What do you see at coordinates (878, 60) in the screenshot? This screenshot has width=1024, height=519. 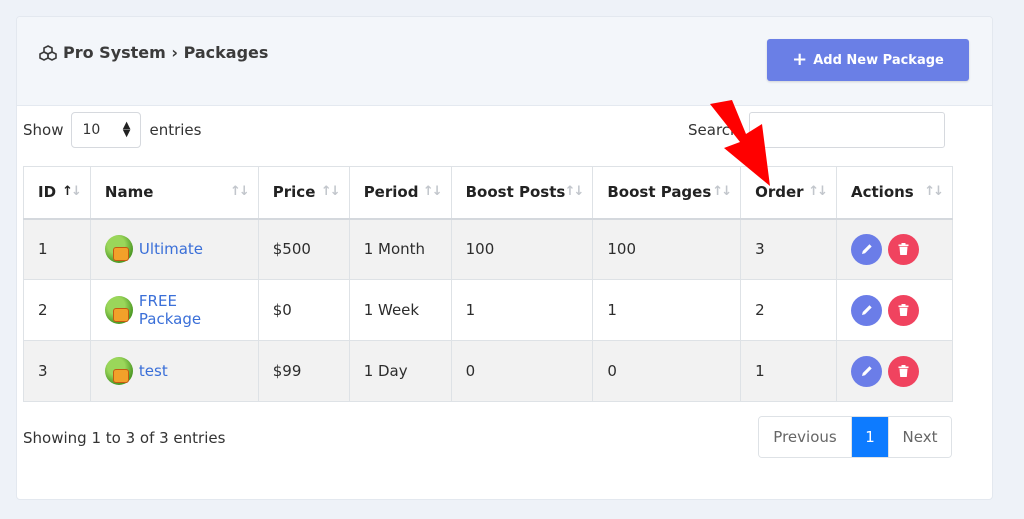 I see `add-package-label: Add New Package` at bounding box center [878, 60].